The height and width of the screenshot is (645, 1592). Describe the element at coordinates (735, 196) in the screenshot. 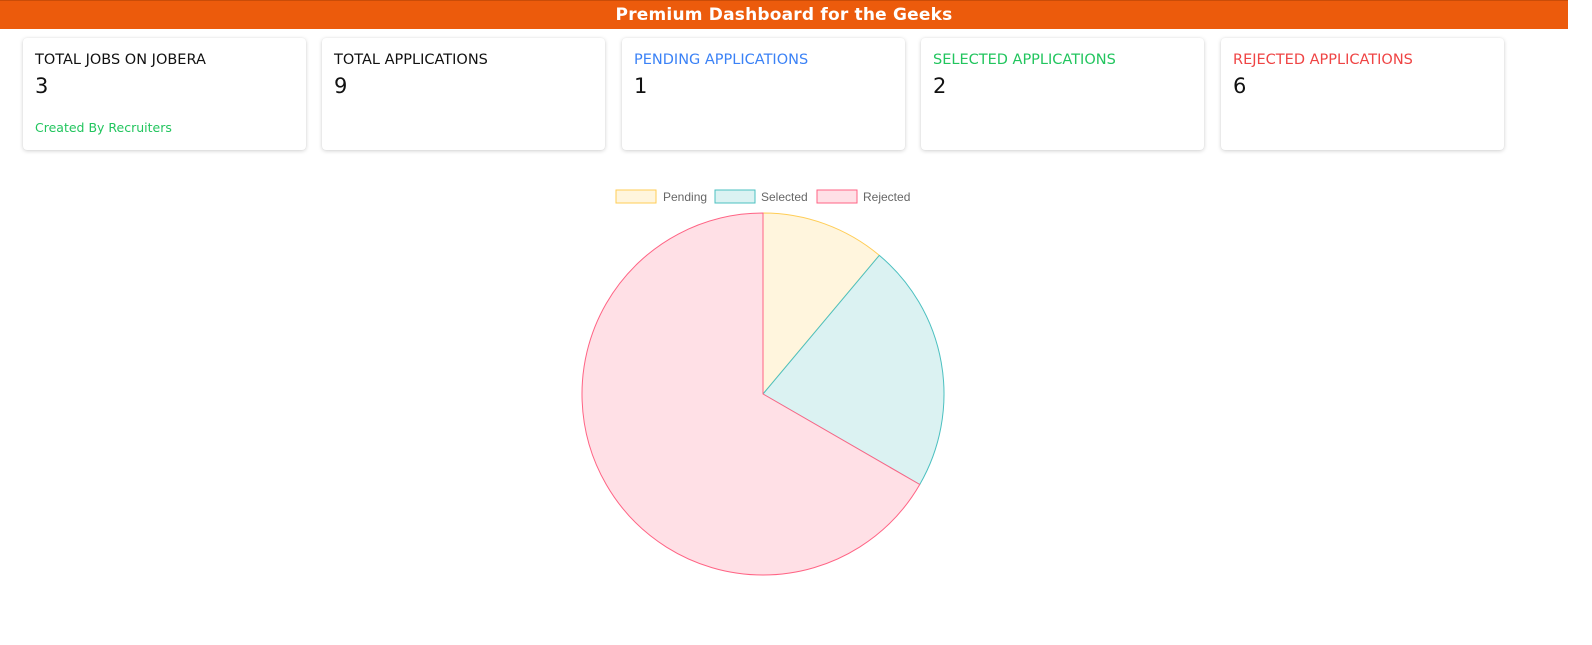

I see `legend-swatch-selected` at that location.